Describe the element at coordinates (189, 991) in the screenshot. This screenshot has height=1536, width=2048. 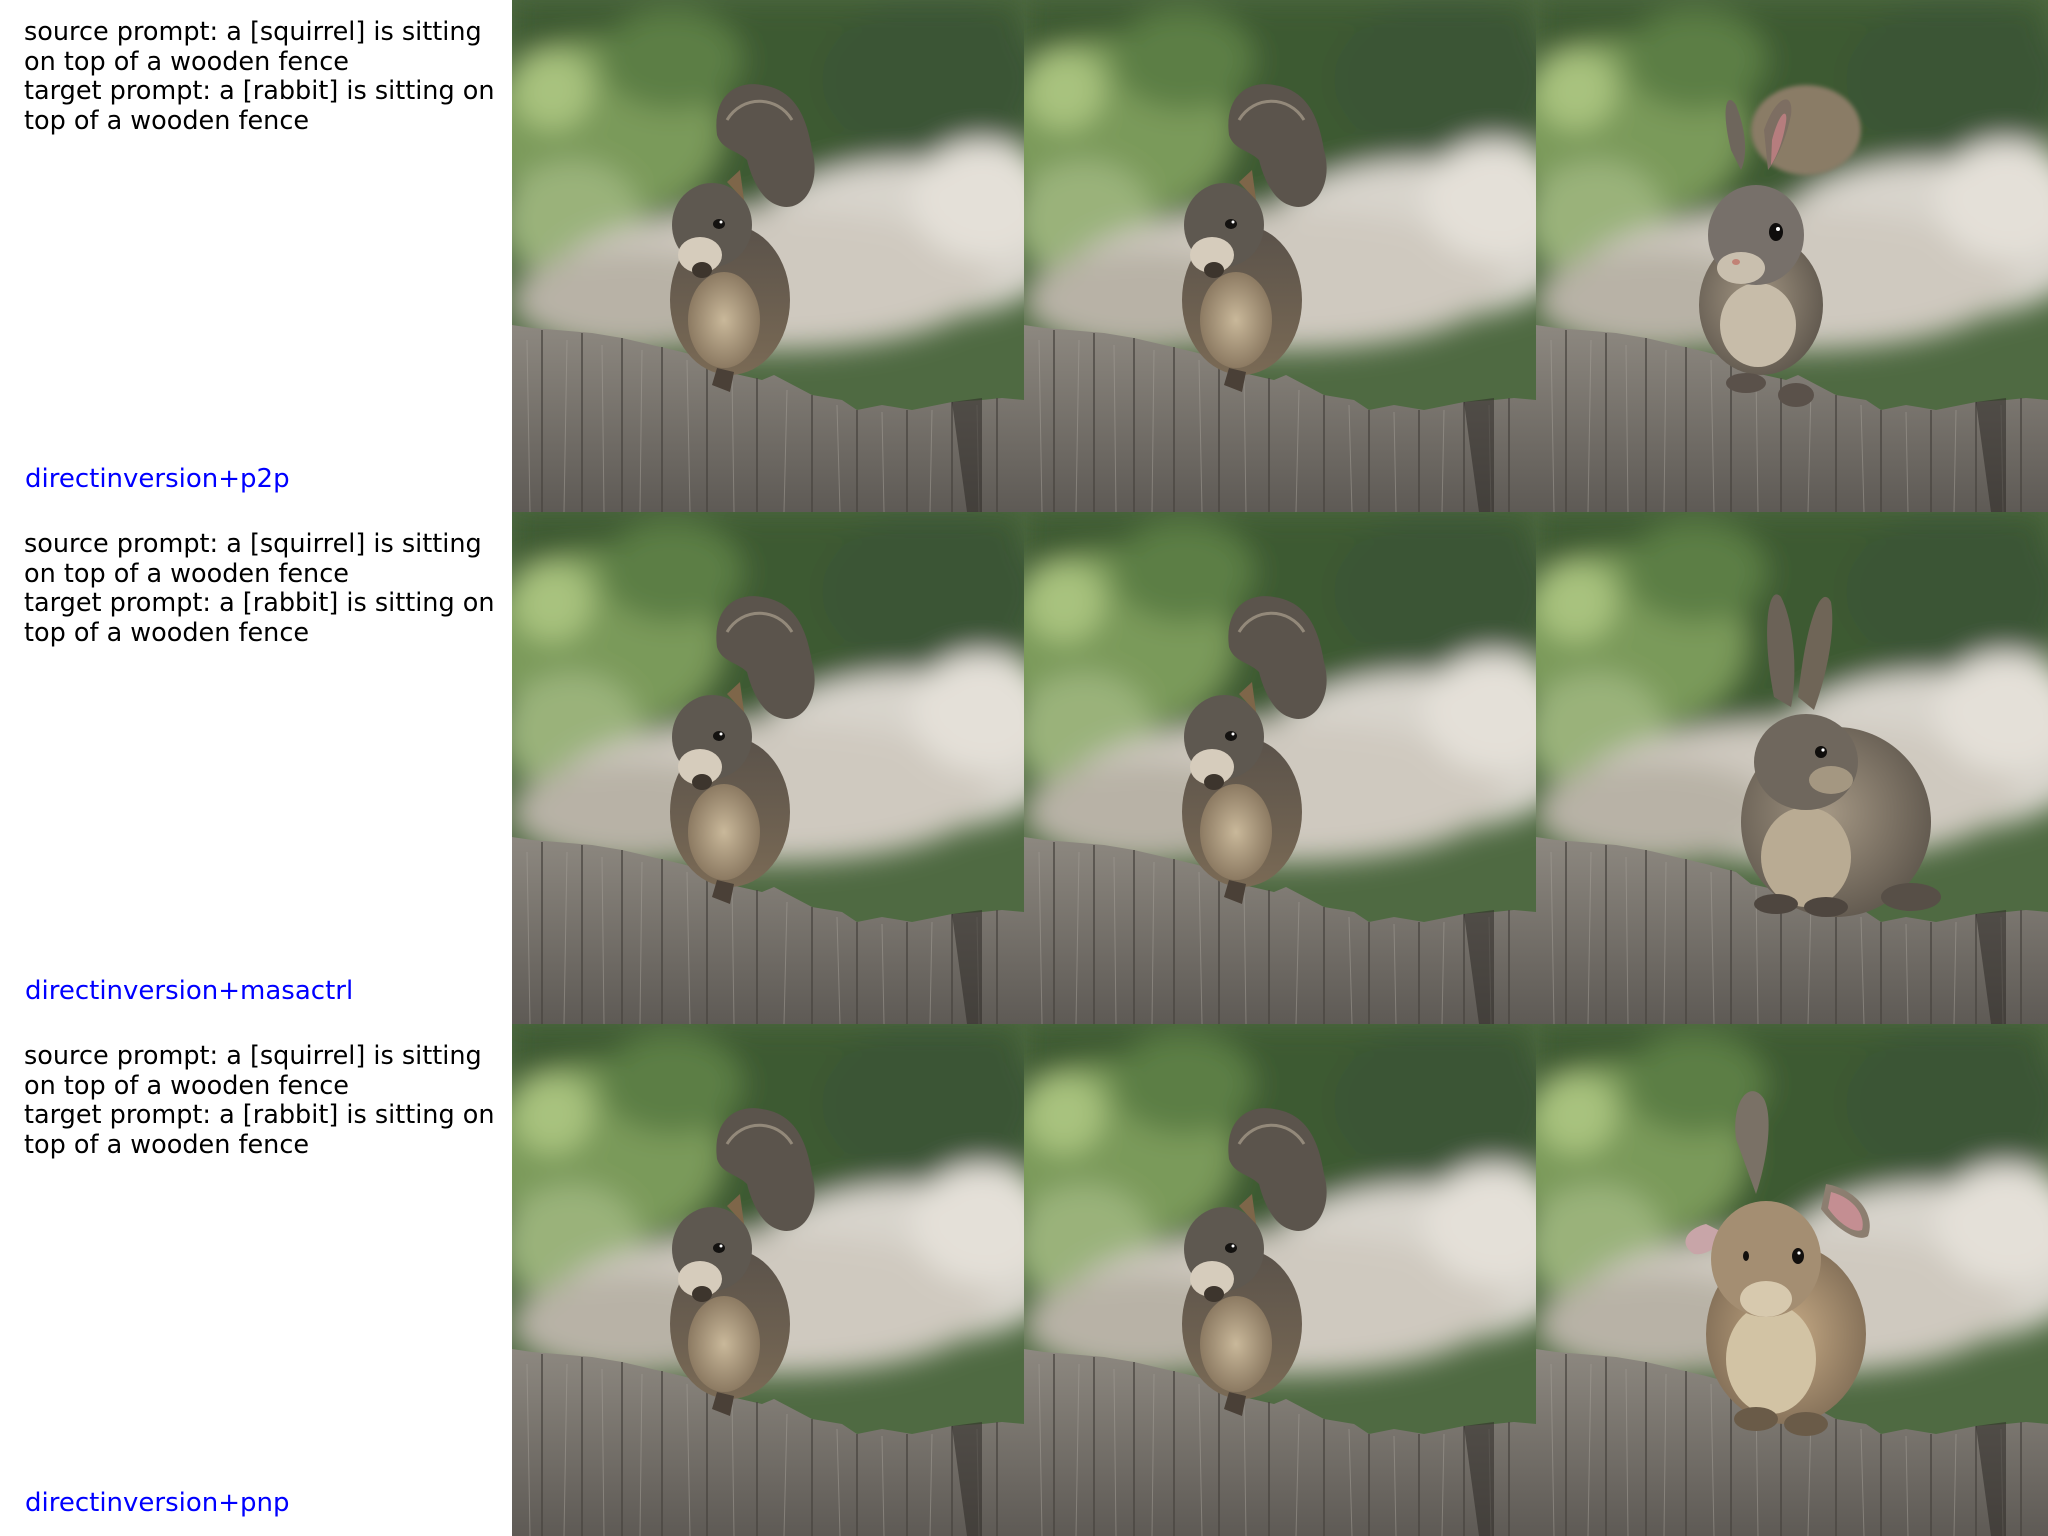
I see `method-label: directinversion+masactrl` at that location.